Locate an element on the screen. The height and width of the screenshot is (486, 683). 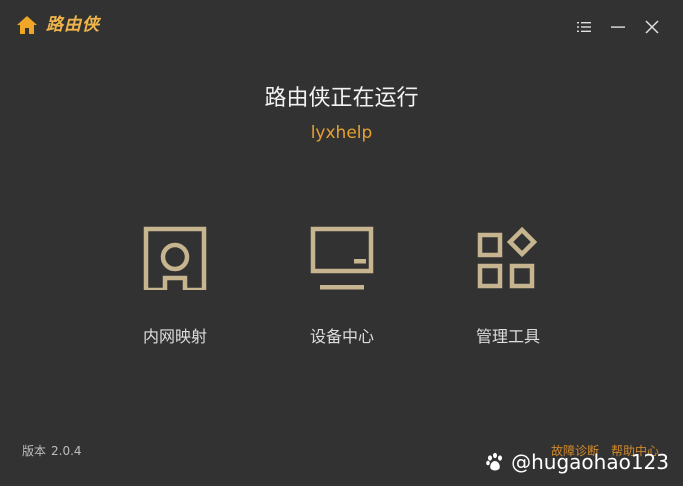
close-icon is located at coordinates (652, 27).